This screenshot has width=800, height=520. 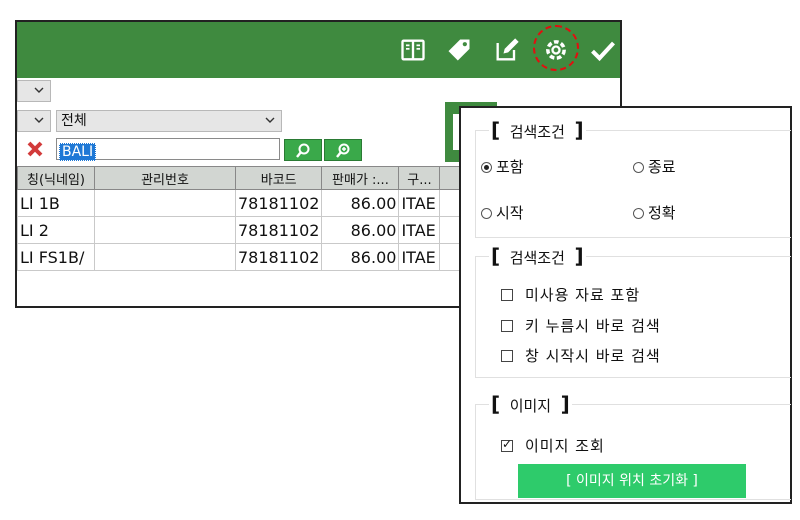 I want to click on radio-start: 시작, so click(x=502, y=212).